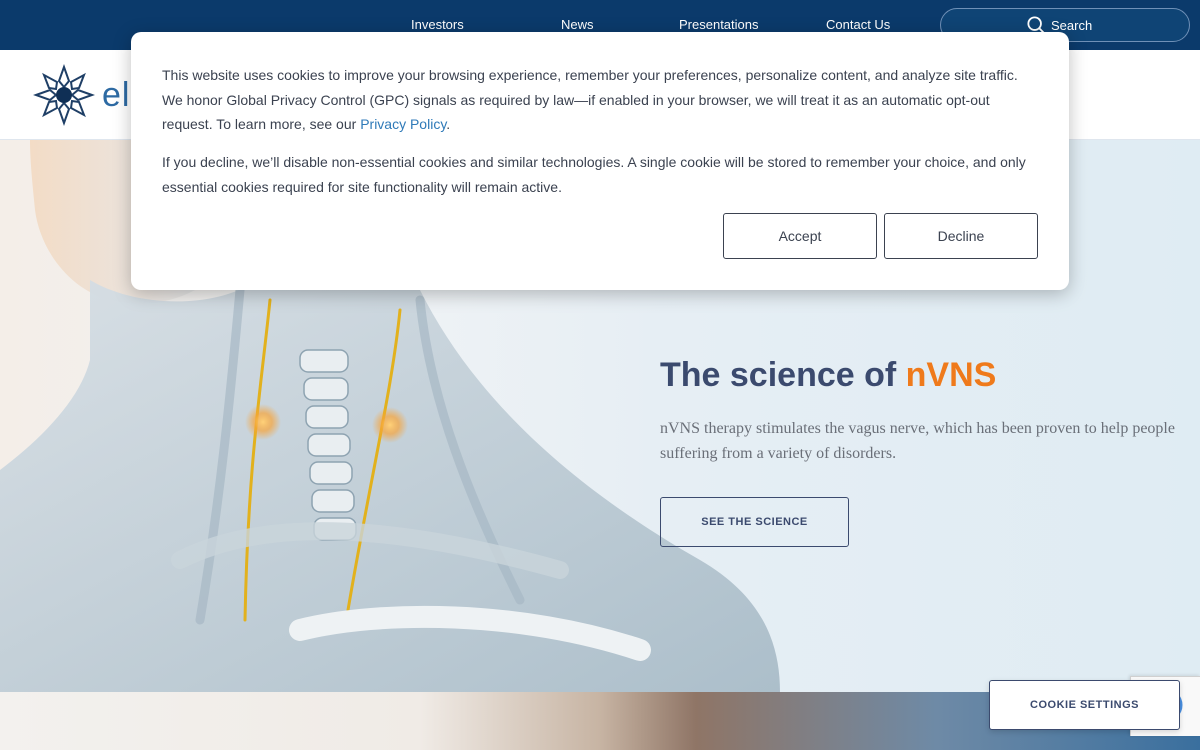 This screenshot has width=1200, height=750. Describe the element at coordinates (577, 24) in the screenshot. I see `nav-news-link: News` at that location.